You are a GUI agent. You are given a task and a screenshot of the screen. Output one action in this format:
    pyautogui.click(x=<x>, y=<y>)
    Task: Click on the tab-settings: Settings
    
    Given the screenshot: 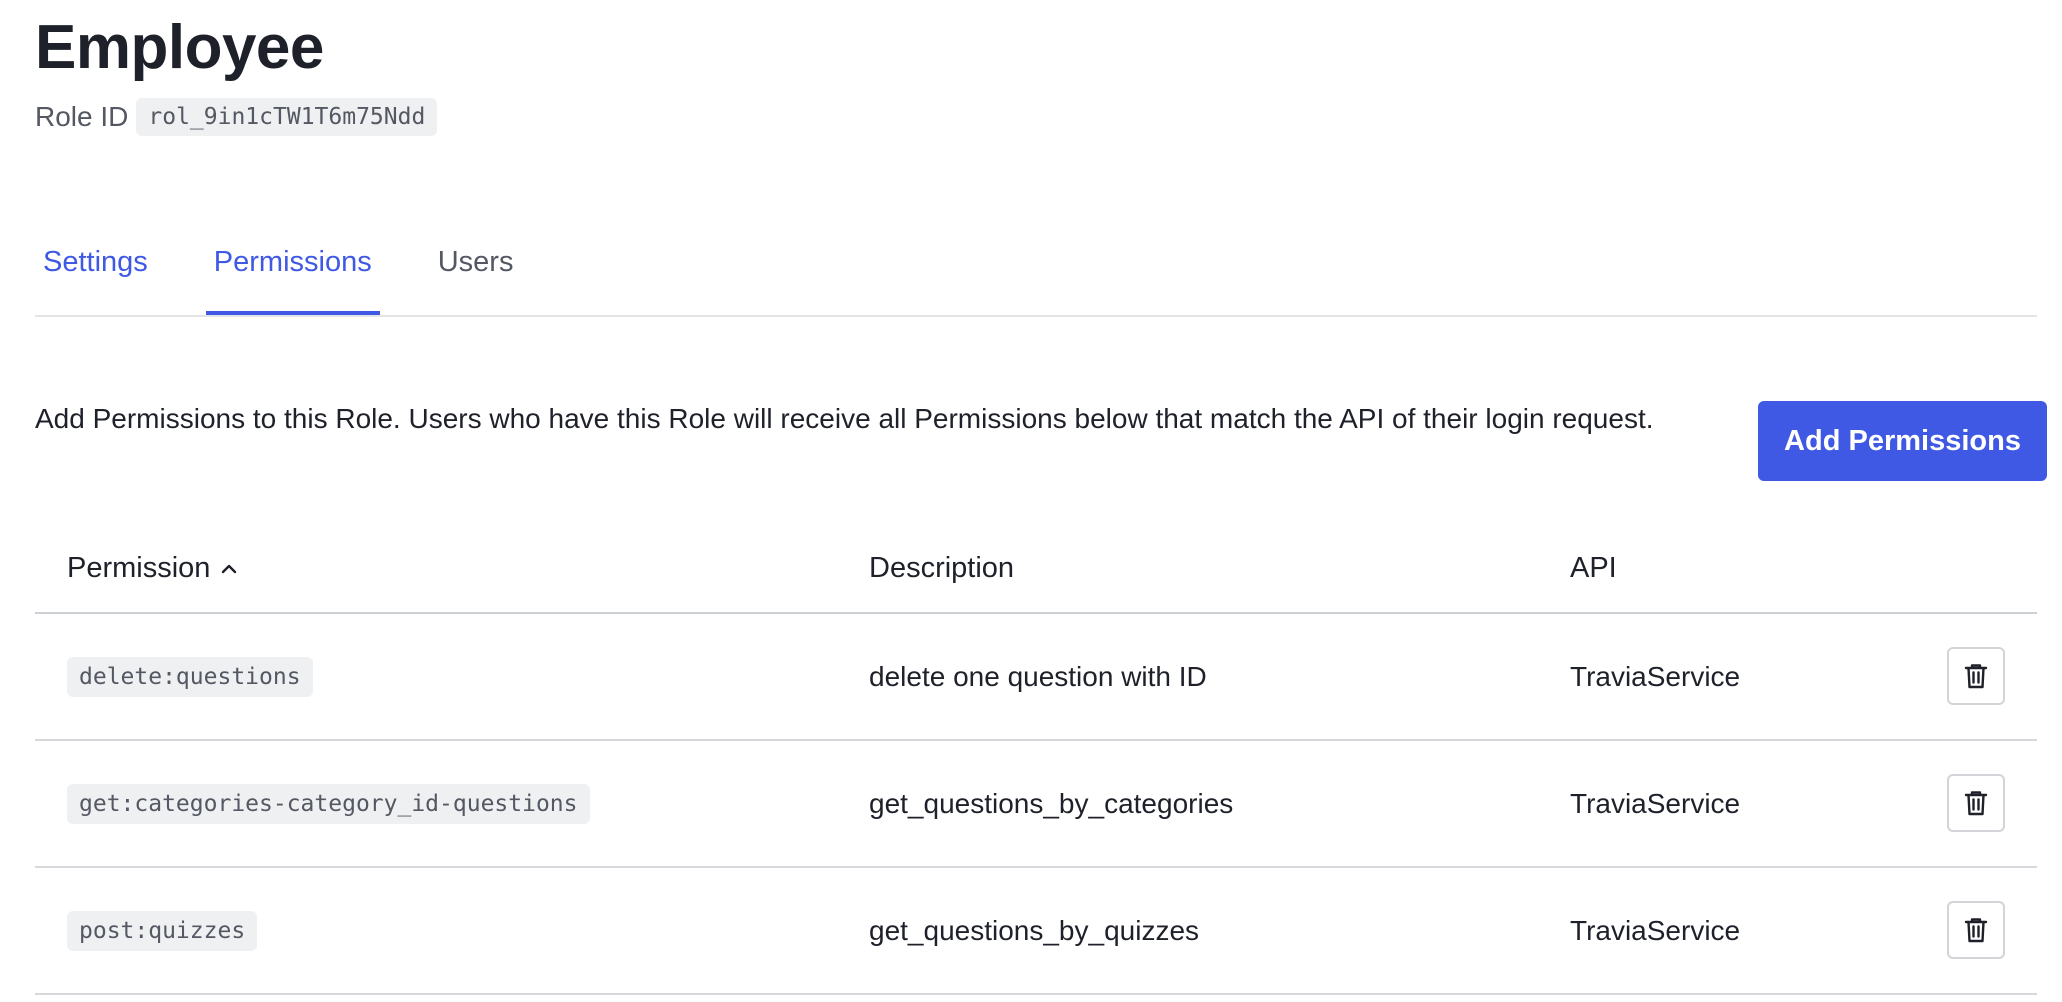 What is the action you would take?
    pyautogui.click(x=95, y=269)
    